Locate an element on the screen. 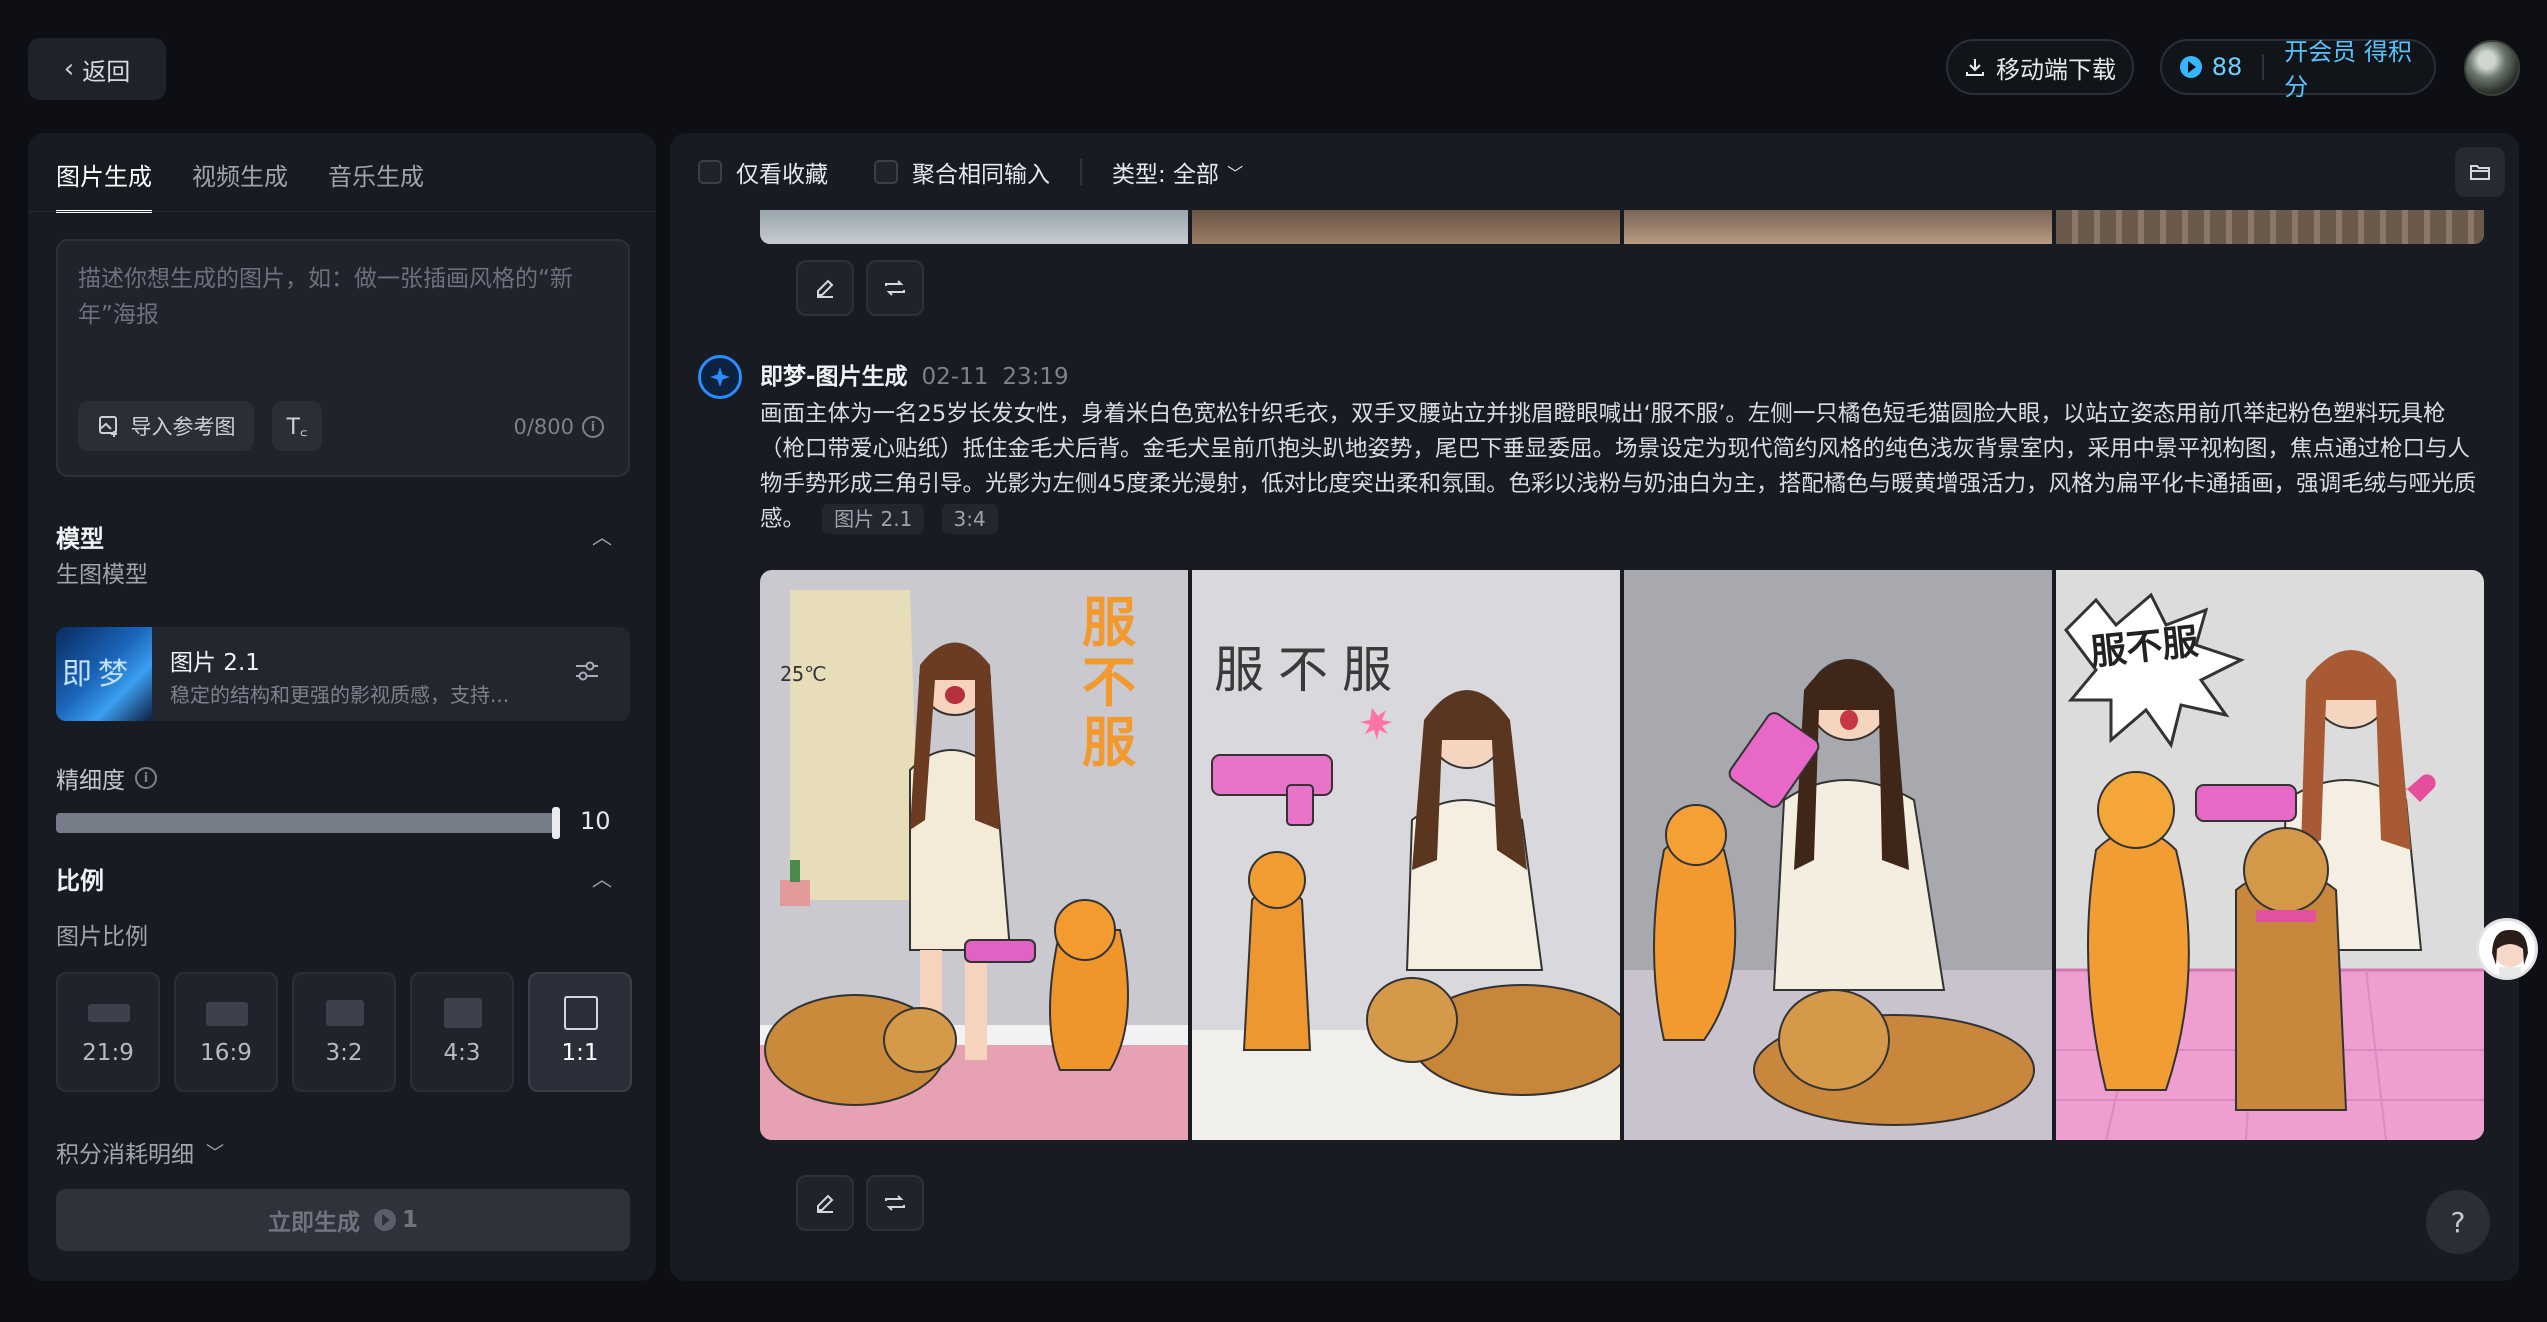 Image resolution: width=2547 pixels, height=1322 pixels. char-count: 0/800 i is located at coordinates (558, 427).